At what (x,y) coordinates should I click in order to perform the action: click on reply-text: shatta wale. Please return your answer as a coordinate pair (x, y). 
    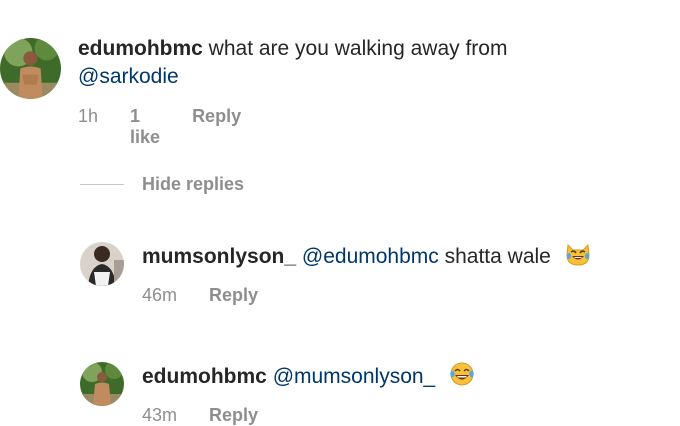
    Looking at the image, I should click on (494, 256).